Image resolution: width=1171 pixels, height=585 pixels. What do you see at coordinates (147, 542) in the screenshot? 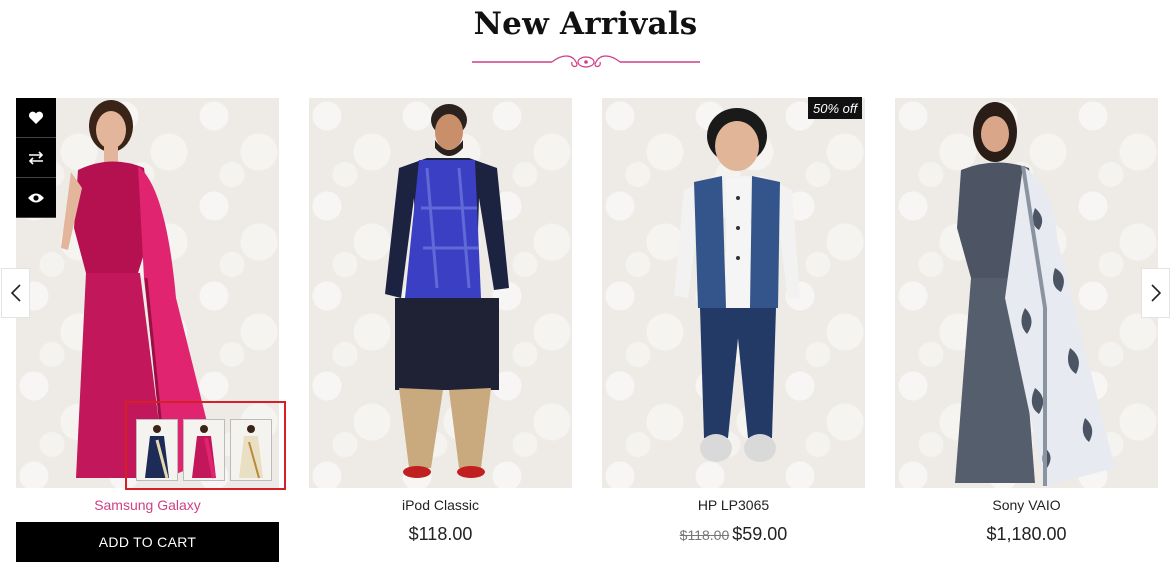
I see `add-to-cart-button: ADD TO CART` at bounding box center [147, 542].